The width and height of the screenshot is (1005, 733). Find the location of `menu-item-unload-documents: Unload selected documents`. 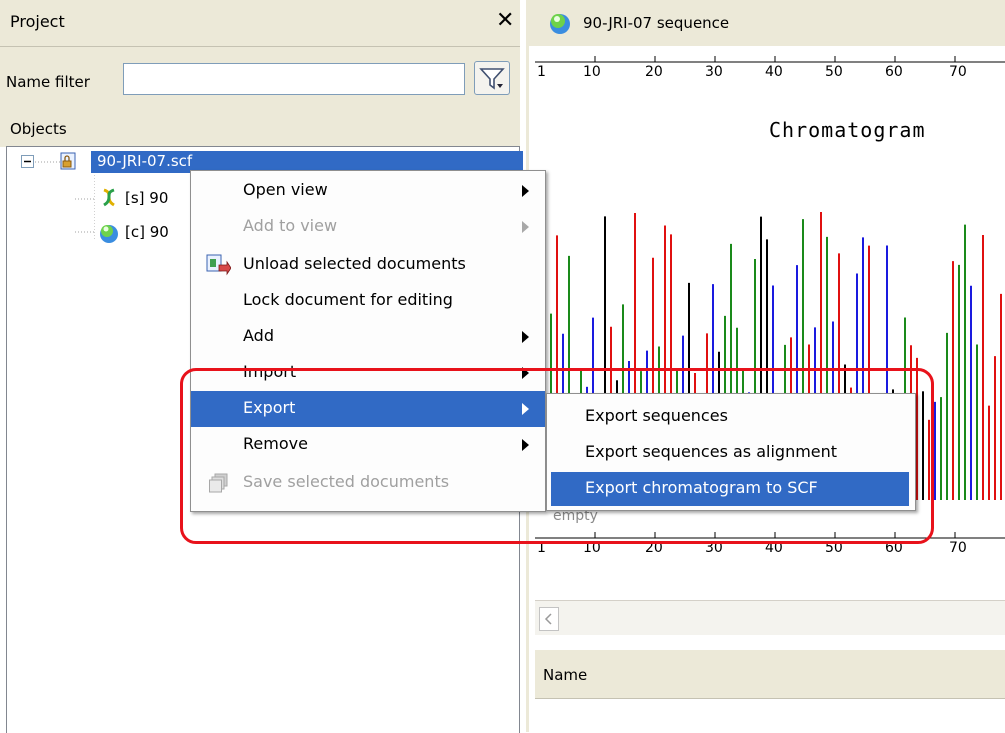

menu-item-unload-documents: Unload selected documents is located at coordinates (368, 265).